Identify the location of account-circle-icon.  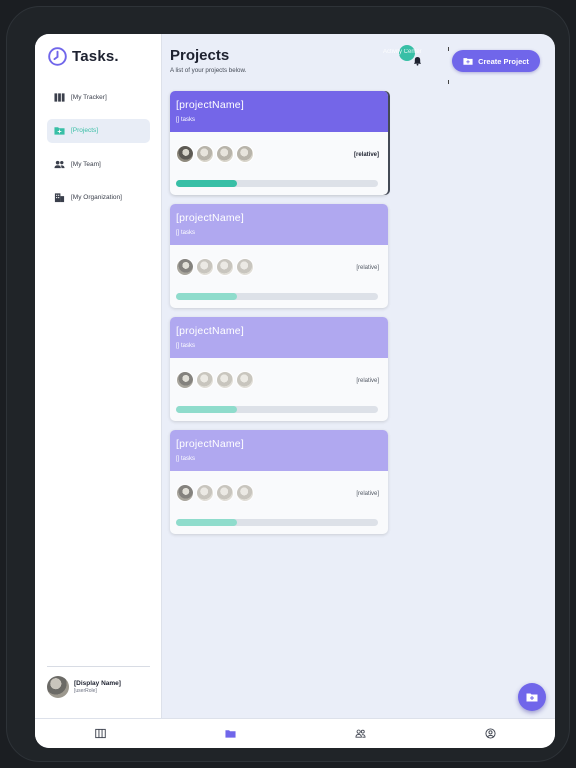
(490, 733).